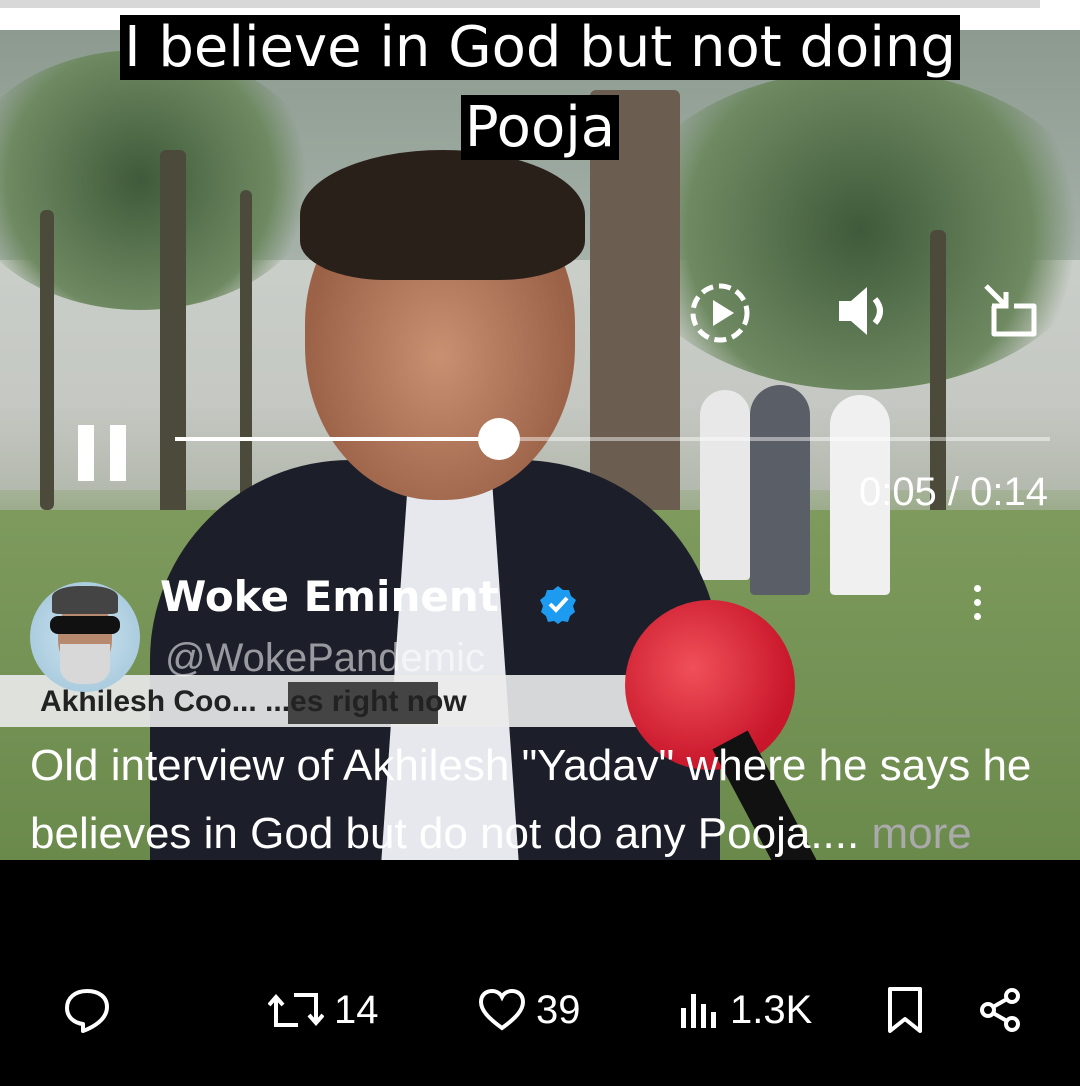 The width and height of the screenshot is (1080, 1086). Describe the element at coordinates (498, 439) in the screenshot. I see `progress-scrubber` at that location.